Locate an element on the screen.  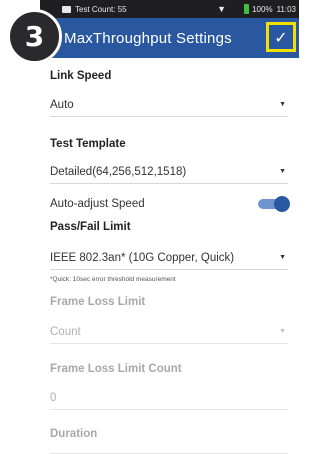
frame-loss-count-label: Frame Loss Limit Count is located at coordinates (116, 369).